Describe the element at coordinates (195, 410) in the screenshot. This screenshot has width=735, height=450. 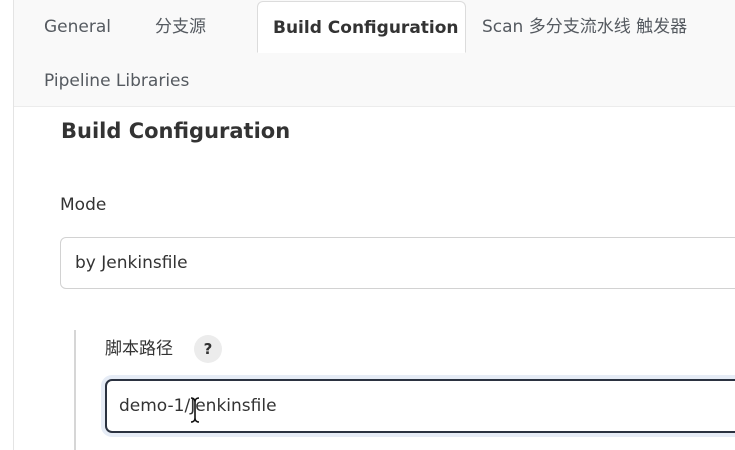
I see `text-cursor-icon` at that location.